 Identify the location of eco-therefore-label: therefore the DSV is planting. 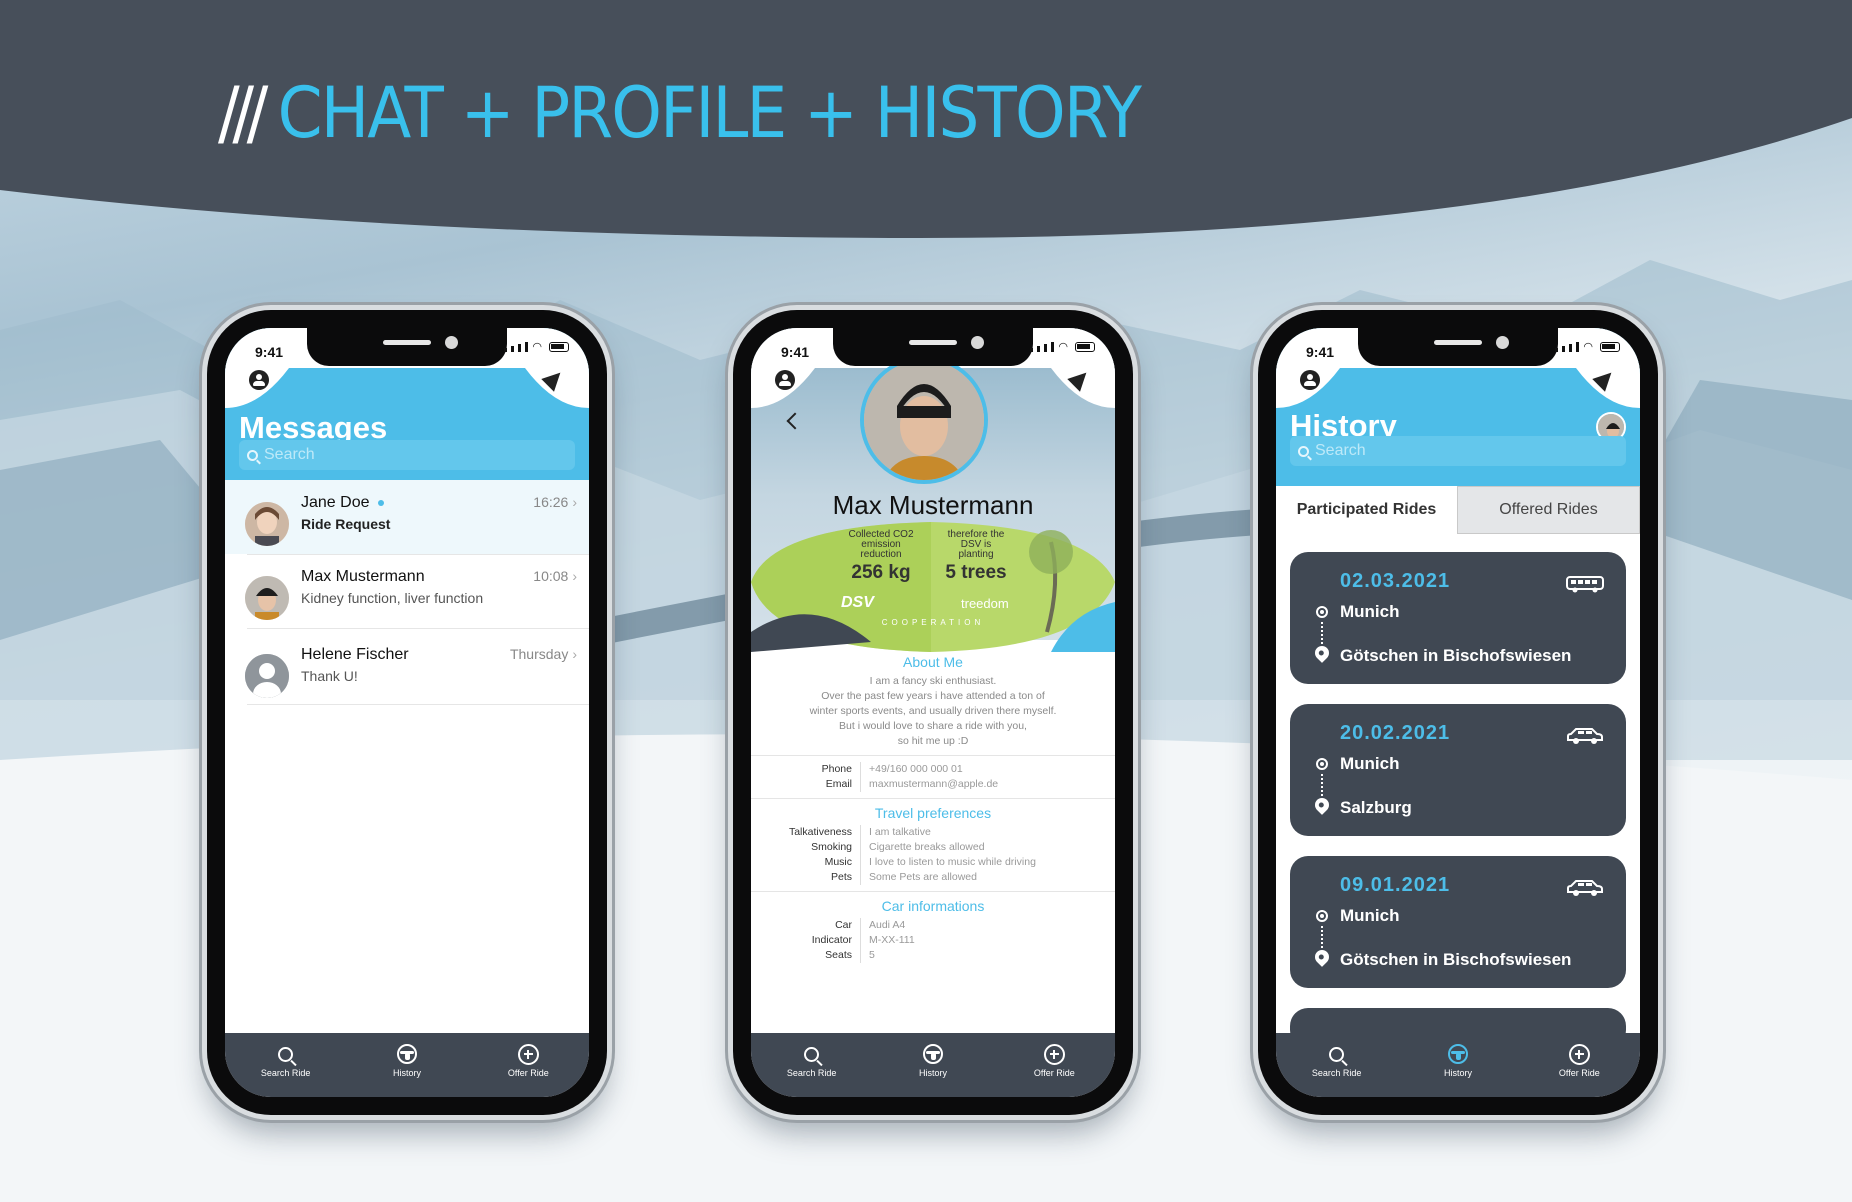
(976, 544).